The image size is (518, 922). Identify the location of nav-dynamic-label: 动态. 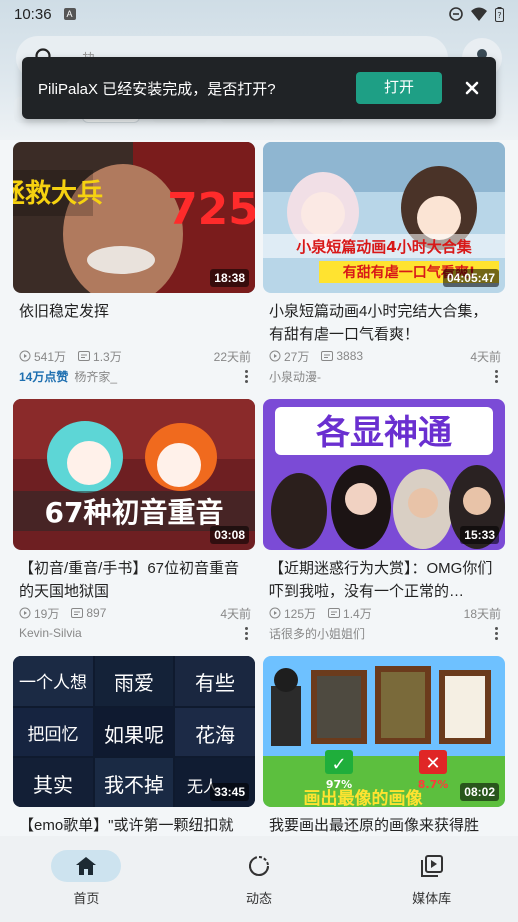
(259, 898).